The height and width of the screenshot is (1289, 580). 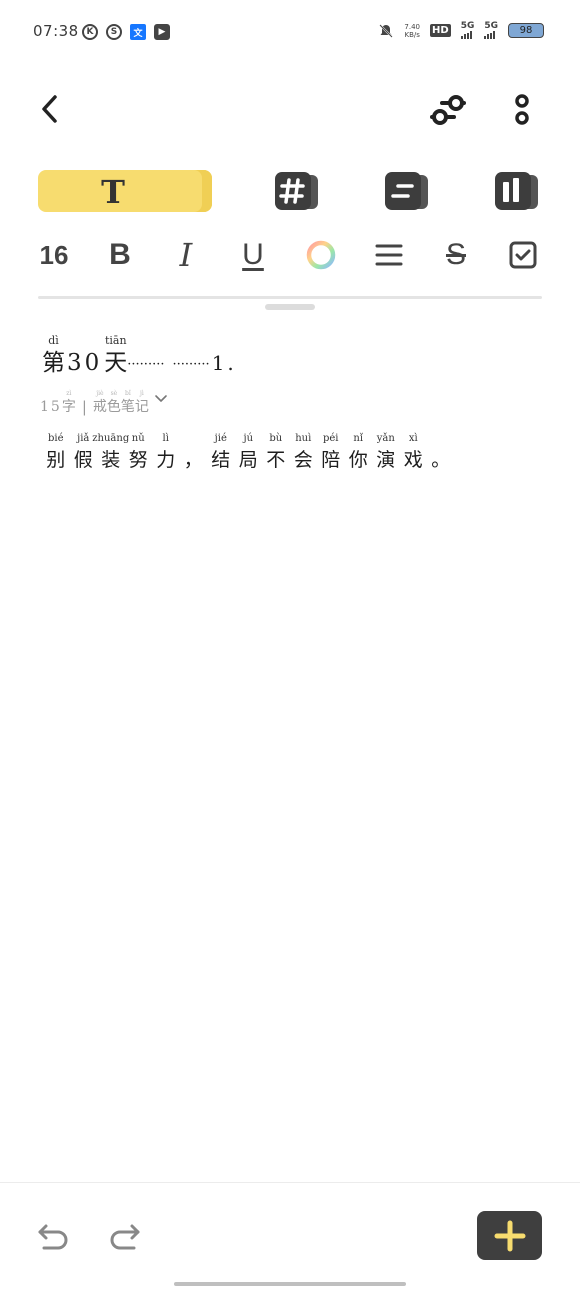 What do you see at coordinates (386, 30) in the screenshot?
I see `mute-bell-icon` at bounding box center [386, 30].